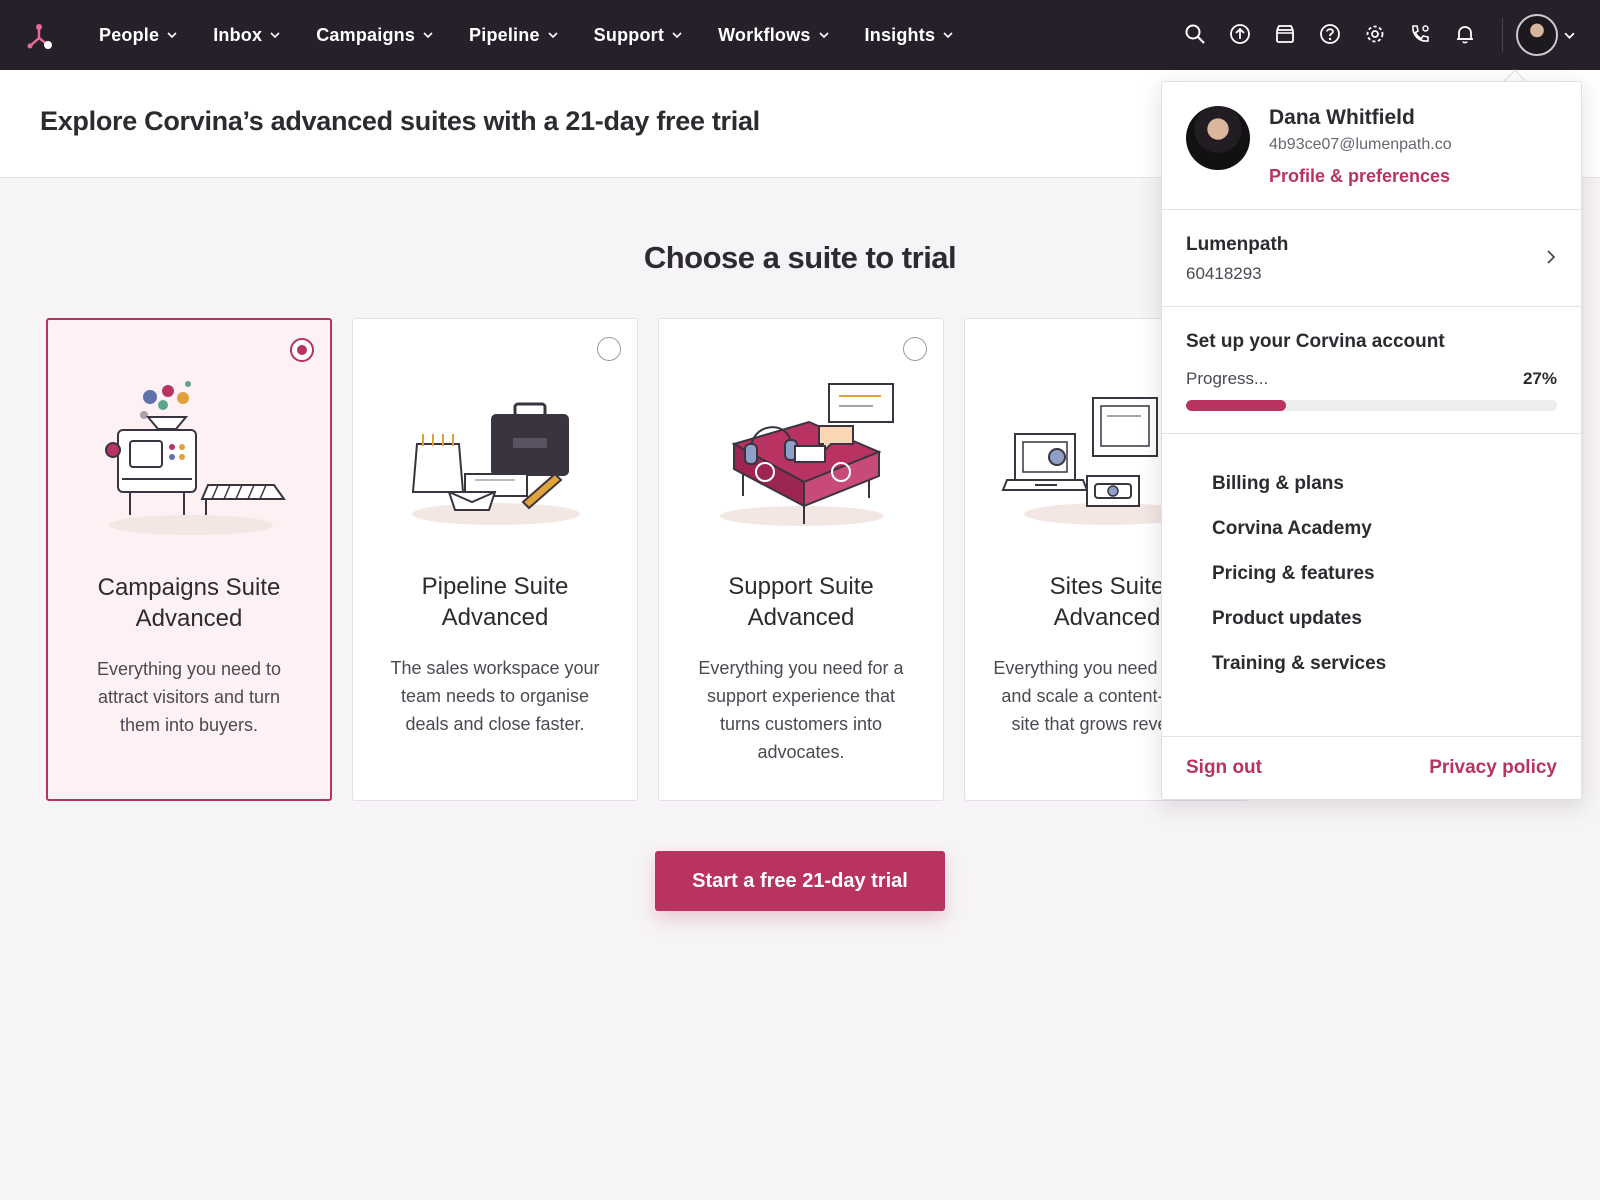  Describe the element at coordinates (1502, 35) in the screenshot. I see `nav-divider` at that location.